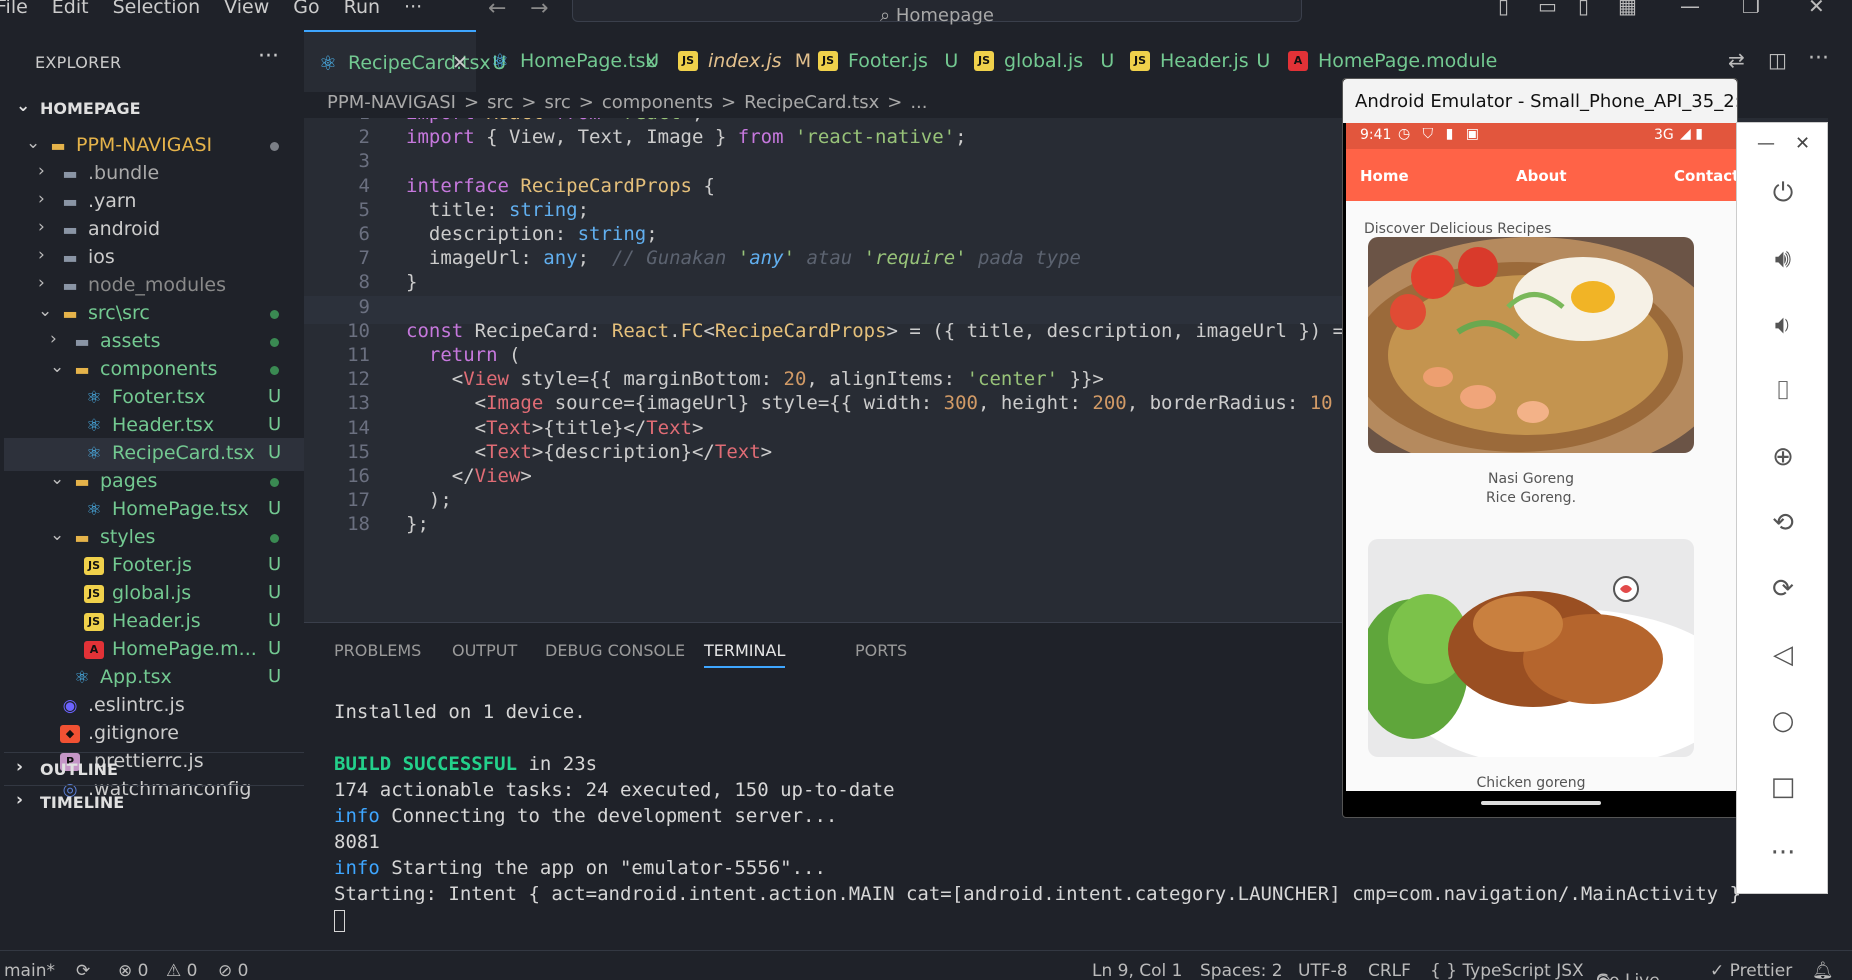  Describe the element at coordinates (405, 61) in the screenshot. I see `editor-tab: ⚛ RecipeCard.tsx U ✕` at that location.